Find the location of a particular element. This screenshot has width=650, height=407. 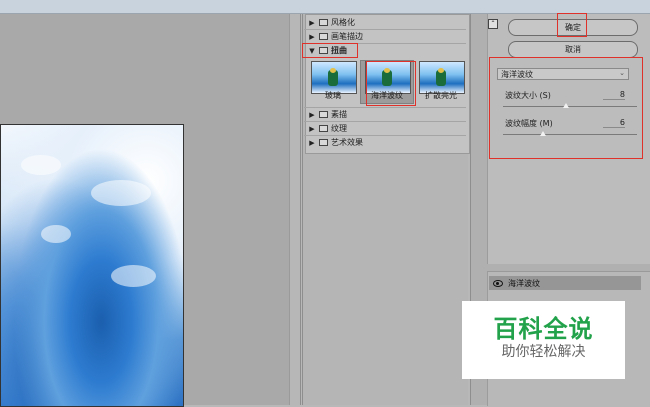

category-sketch: ▶ 素描 is located at coordinates (327, 114).